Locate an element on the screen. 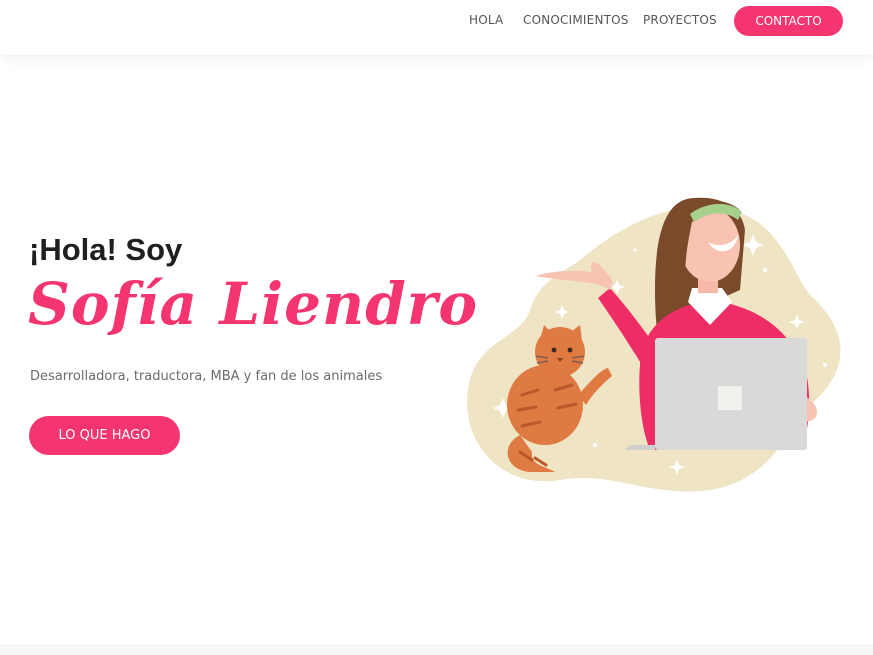 Image resolution: width=873 pixels, height=655 pixels. nav-item-conocimientos: CONOCIMIENTOS is located at coordinates (576, 20).